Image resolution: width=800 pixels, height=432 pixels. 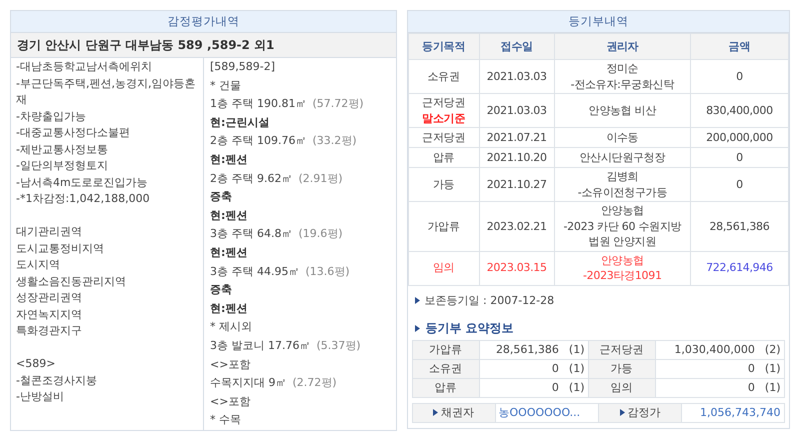 What do you see at coordinates (83, 199) in the screenshot?
I see `note-line: -*1차감정:1,042,188,000` at bounding box center [83, 199].